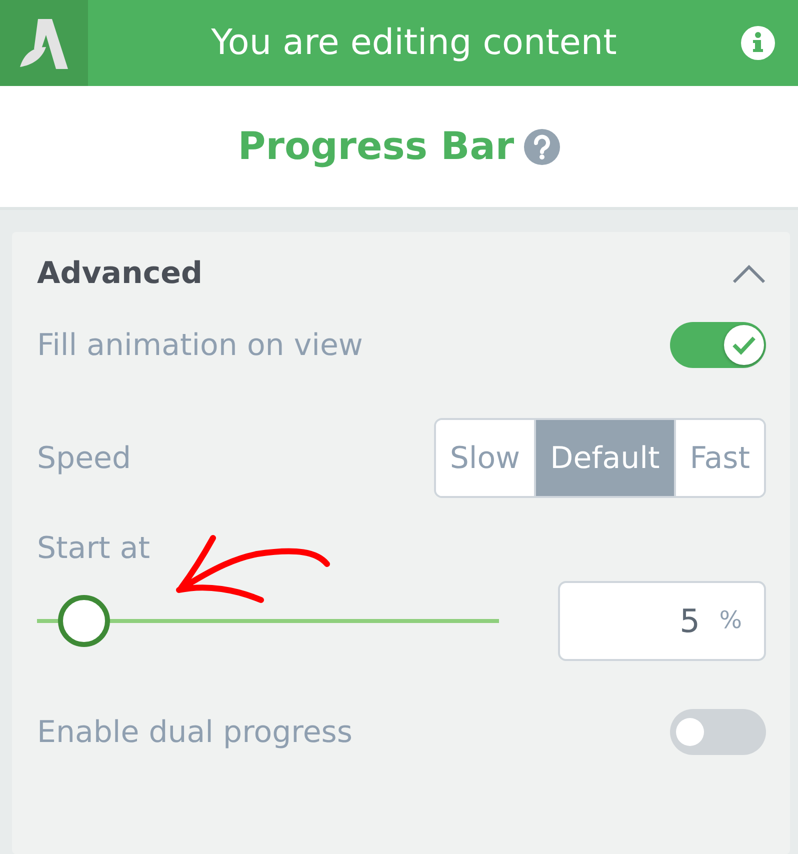 Image resolution: width=798 pixels, height=854 pixels. What do you see at coordinates (749, 274) in the screenshot?
I see `chevron-icon` at bounding box center [749, 274].